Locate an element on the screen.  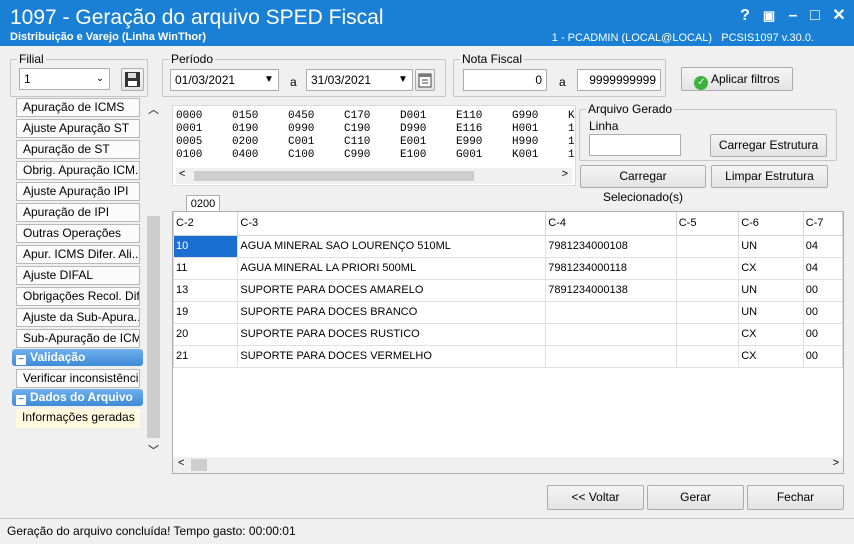
table-row: 21 SUPORTE PARA DOCES VERMELHO CX 00 is located at coordinates (508, 356).